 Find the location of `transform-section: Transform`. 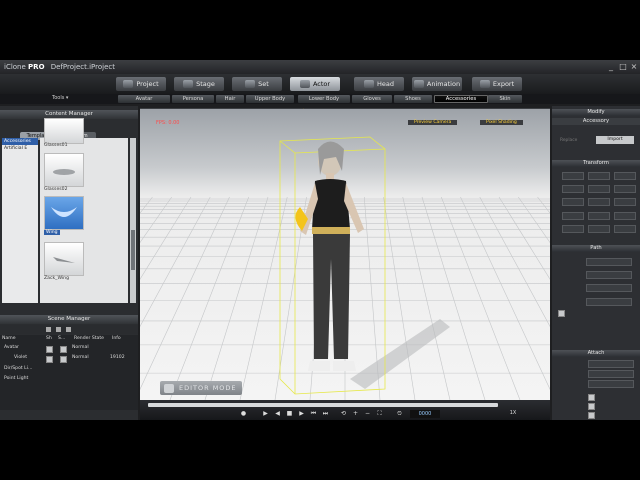

transform-section: Transform is located at coordinates (596, 163).